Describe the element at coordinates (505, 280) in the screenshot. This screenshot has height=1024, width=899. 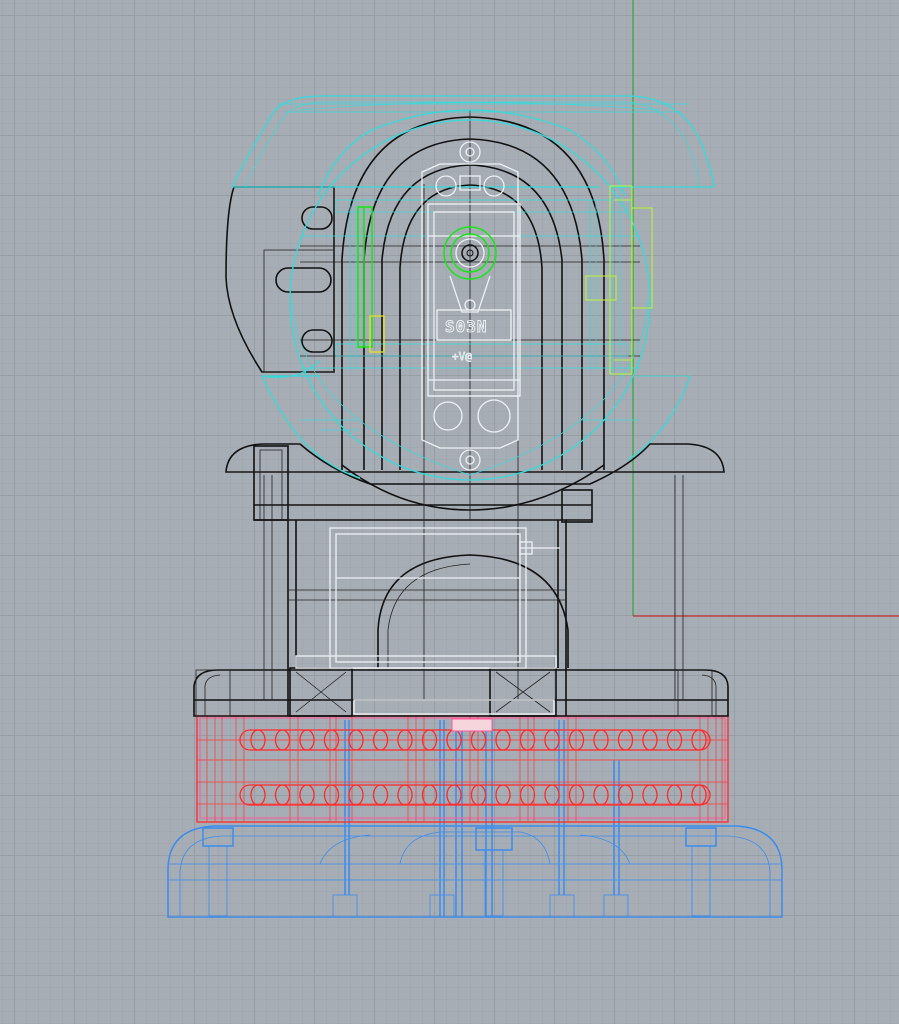
I see `side-parts-layer` at that location.